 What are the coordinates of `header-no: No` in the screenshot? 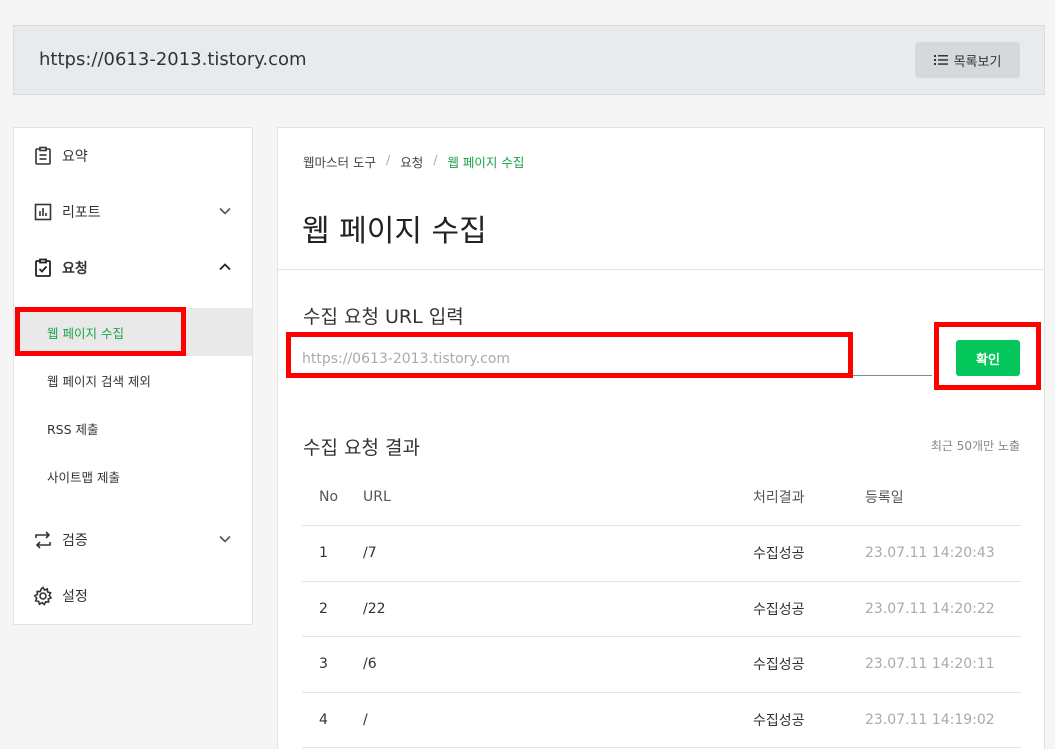 It's located at (329, 496).